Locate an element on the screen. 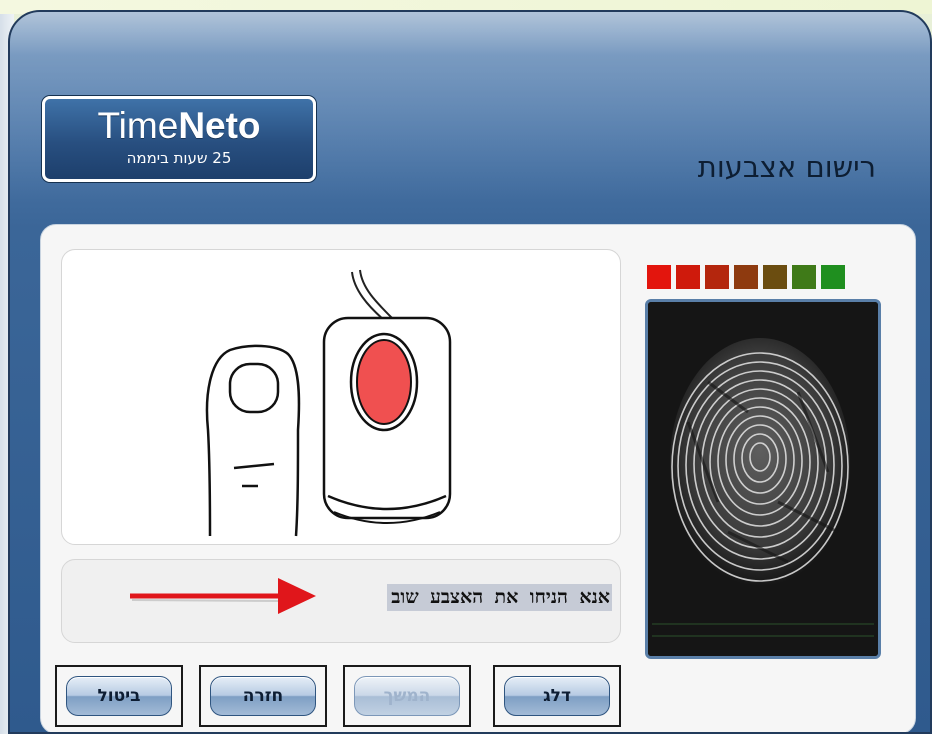  red-arrow-icon is located at coordinates (223, 596).